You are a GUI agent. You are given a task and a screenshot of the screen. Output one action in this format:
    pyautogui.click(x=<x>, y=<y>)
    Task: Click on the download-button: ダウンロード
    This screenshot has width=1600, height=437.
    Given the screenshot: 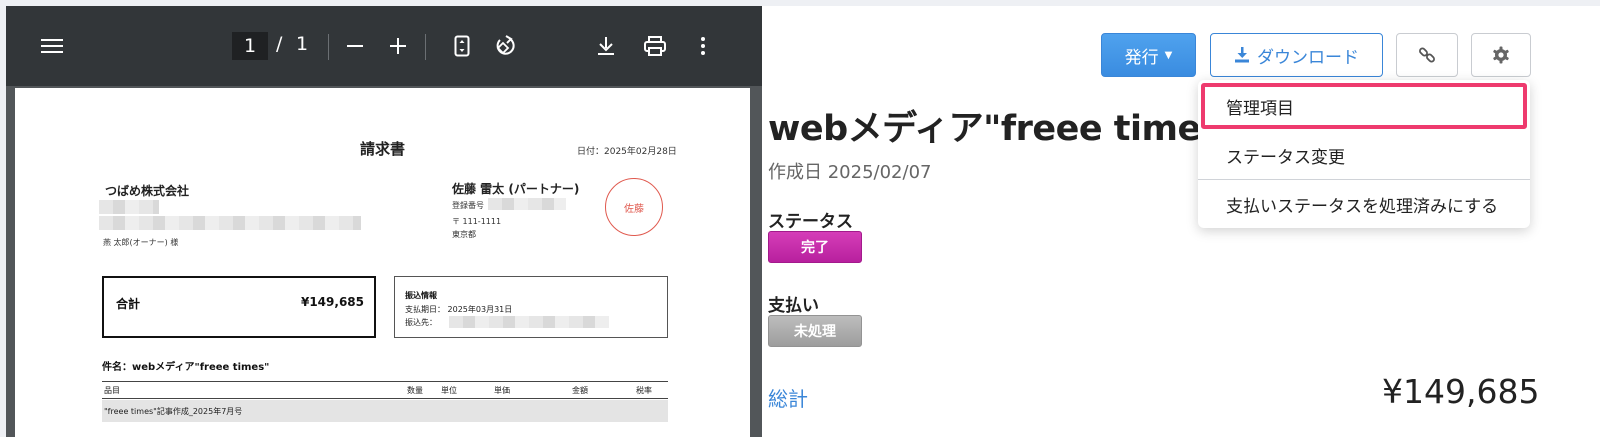 What is the action you would take?
    pyautogui.click(x=1296, y=55)
    